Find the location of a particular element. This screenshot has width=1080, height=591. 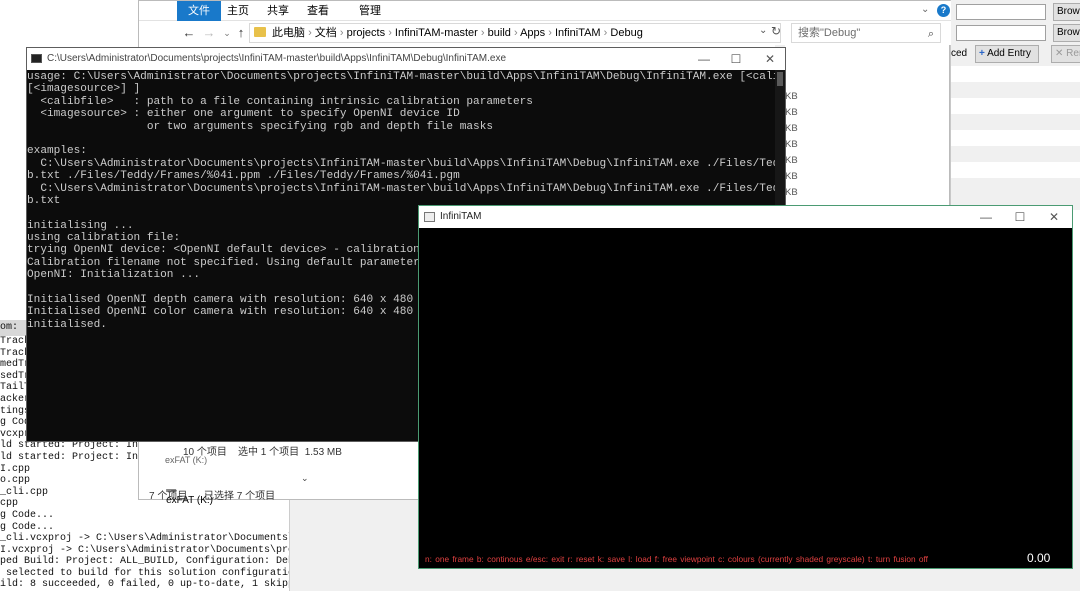

tab-view: 查看 is located at coordinates (318, 11).